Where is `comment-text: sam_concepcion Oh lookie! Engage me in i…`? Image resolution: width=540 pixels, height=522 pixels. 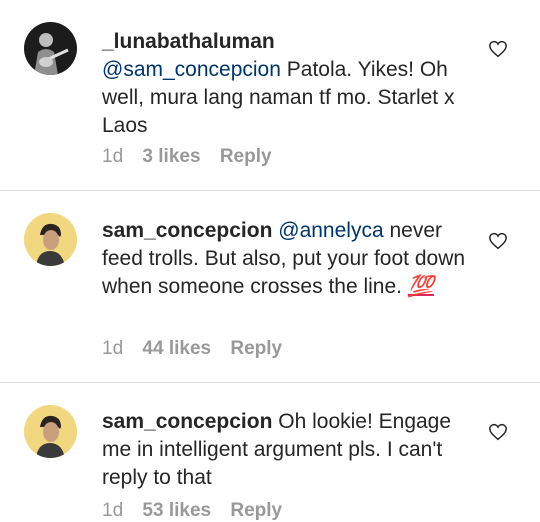 comment-text: sam_concepcion Oh lookie! Engage me in i… is located at coordinates (288, 450).